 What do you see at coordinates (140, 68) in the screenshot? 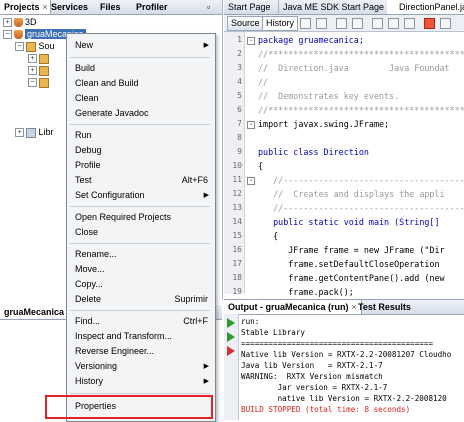
I see `menu-item-build: Build` at bounding box center [140, 68].